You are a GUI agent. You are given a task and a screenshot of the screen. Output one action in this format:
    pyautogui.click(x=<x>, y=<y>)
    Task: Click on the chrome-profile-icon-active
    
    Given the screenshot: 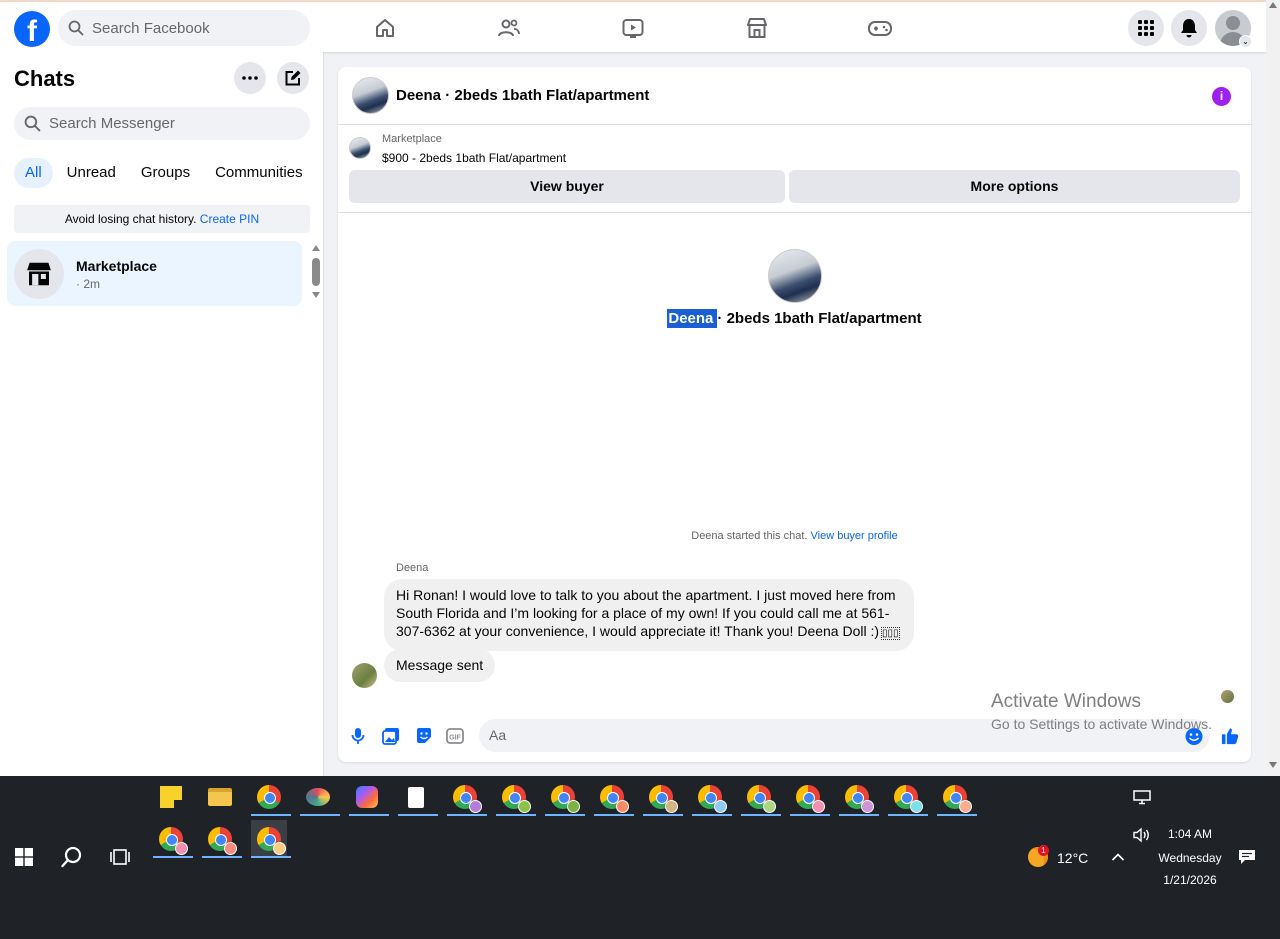 What is the action you would take?
    pyautogui.click(x=271, y=839)
    